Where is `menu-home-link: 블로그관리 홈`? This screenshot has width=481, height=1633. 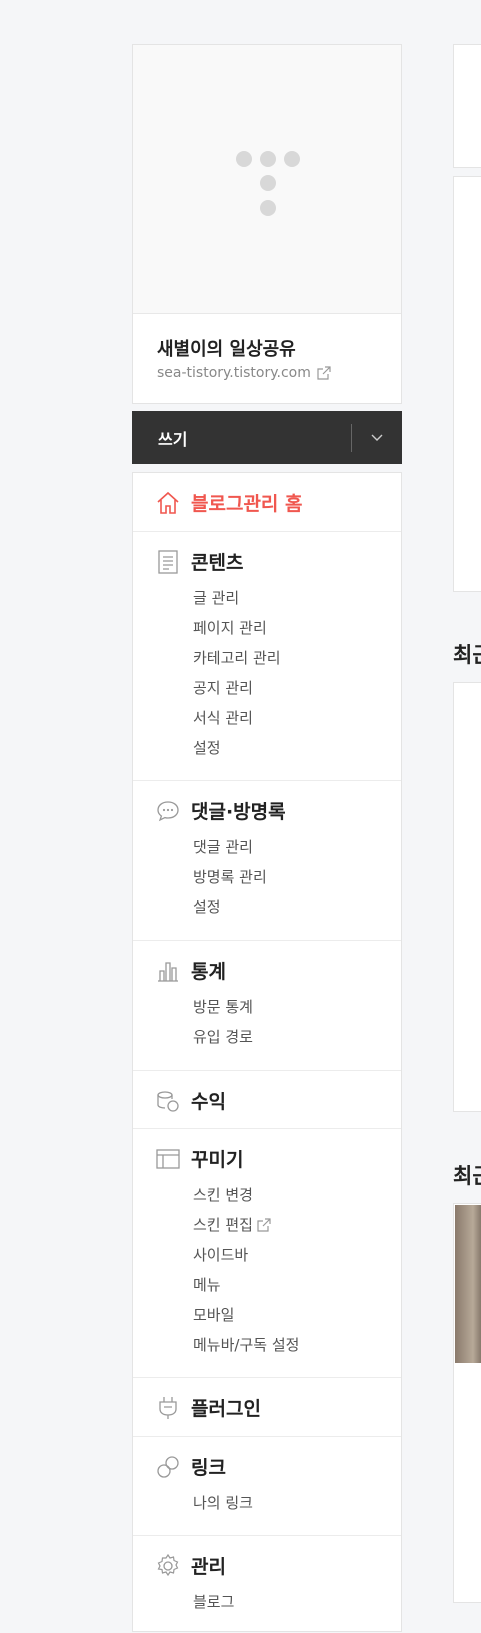 menu-home-link: 블로그관리 홈 is located at coordinates (229, 502).